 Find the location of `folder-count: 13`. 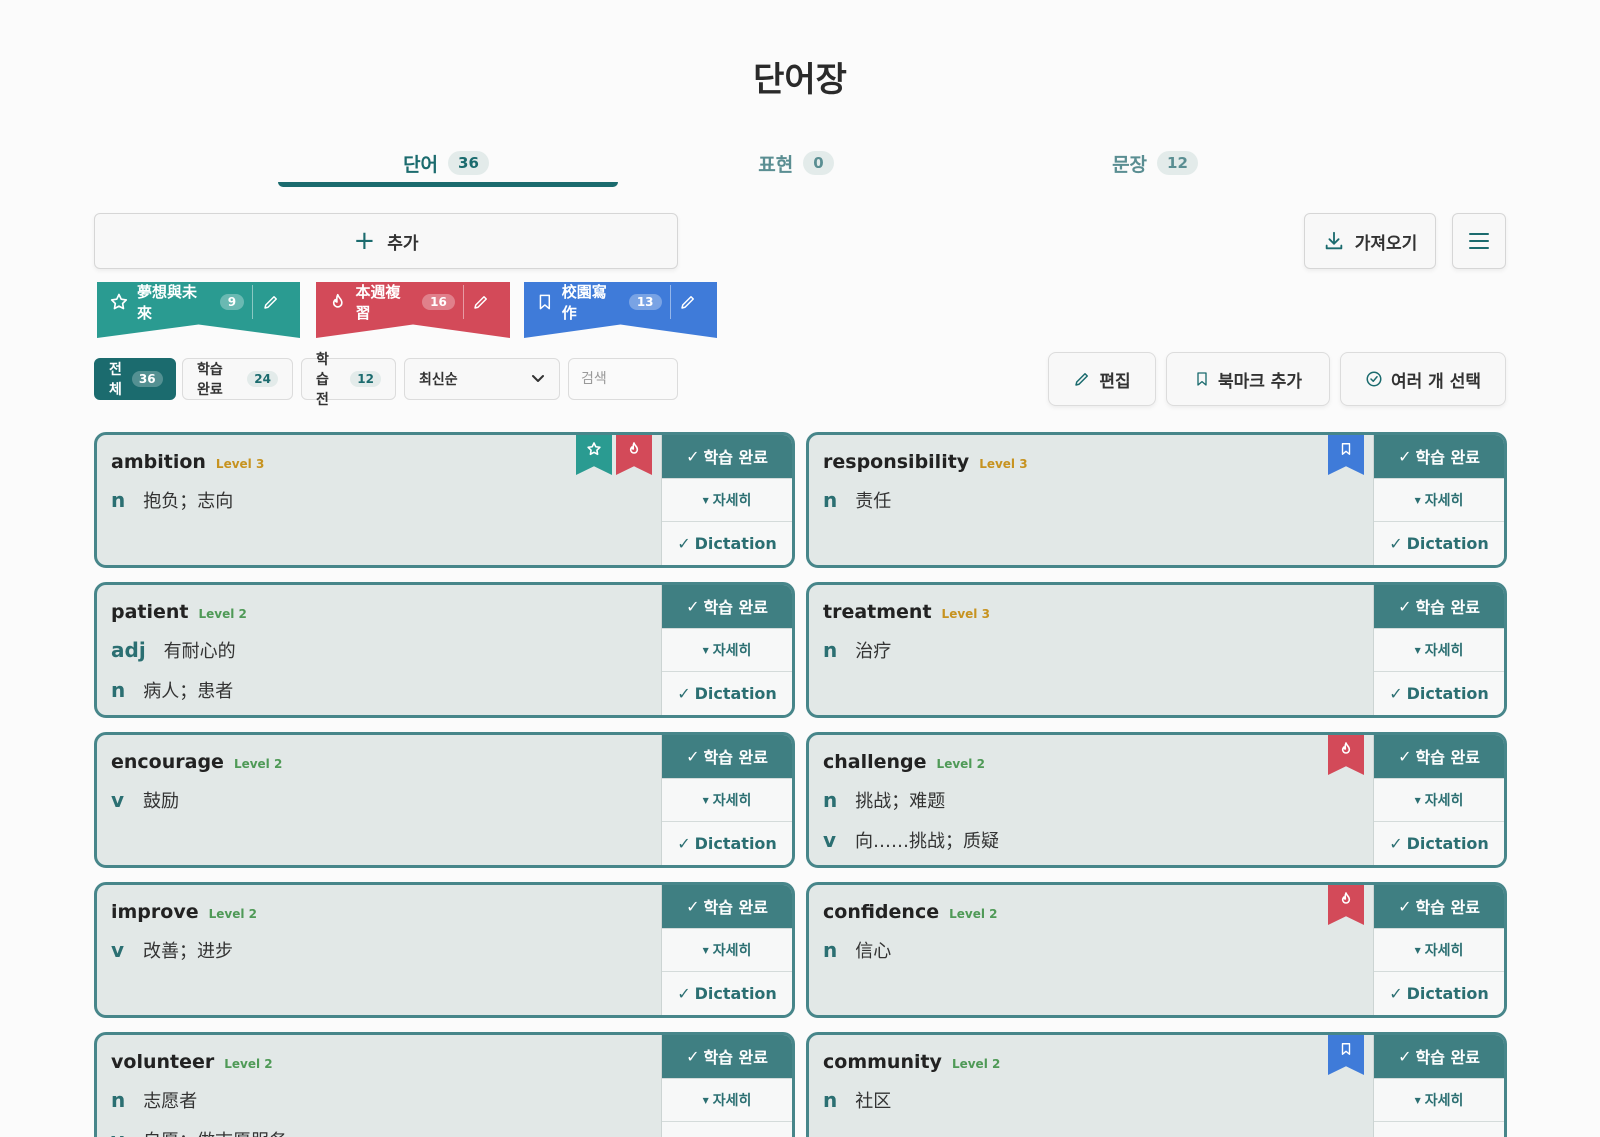

folder-count: 13 is located at coordinates (645, 302).